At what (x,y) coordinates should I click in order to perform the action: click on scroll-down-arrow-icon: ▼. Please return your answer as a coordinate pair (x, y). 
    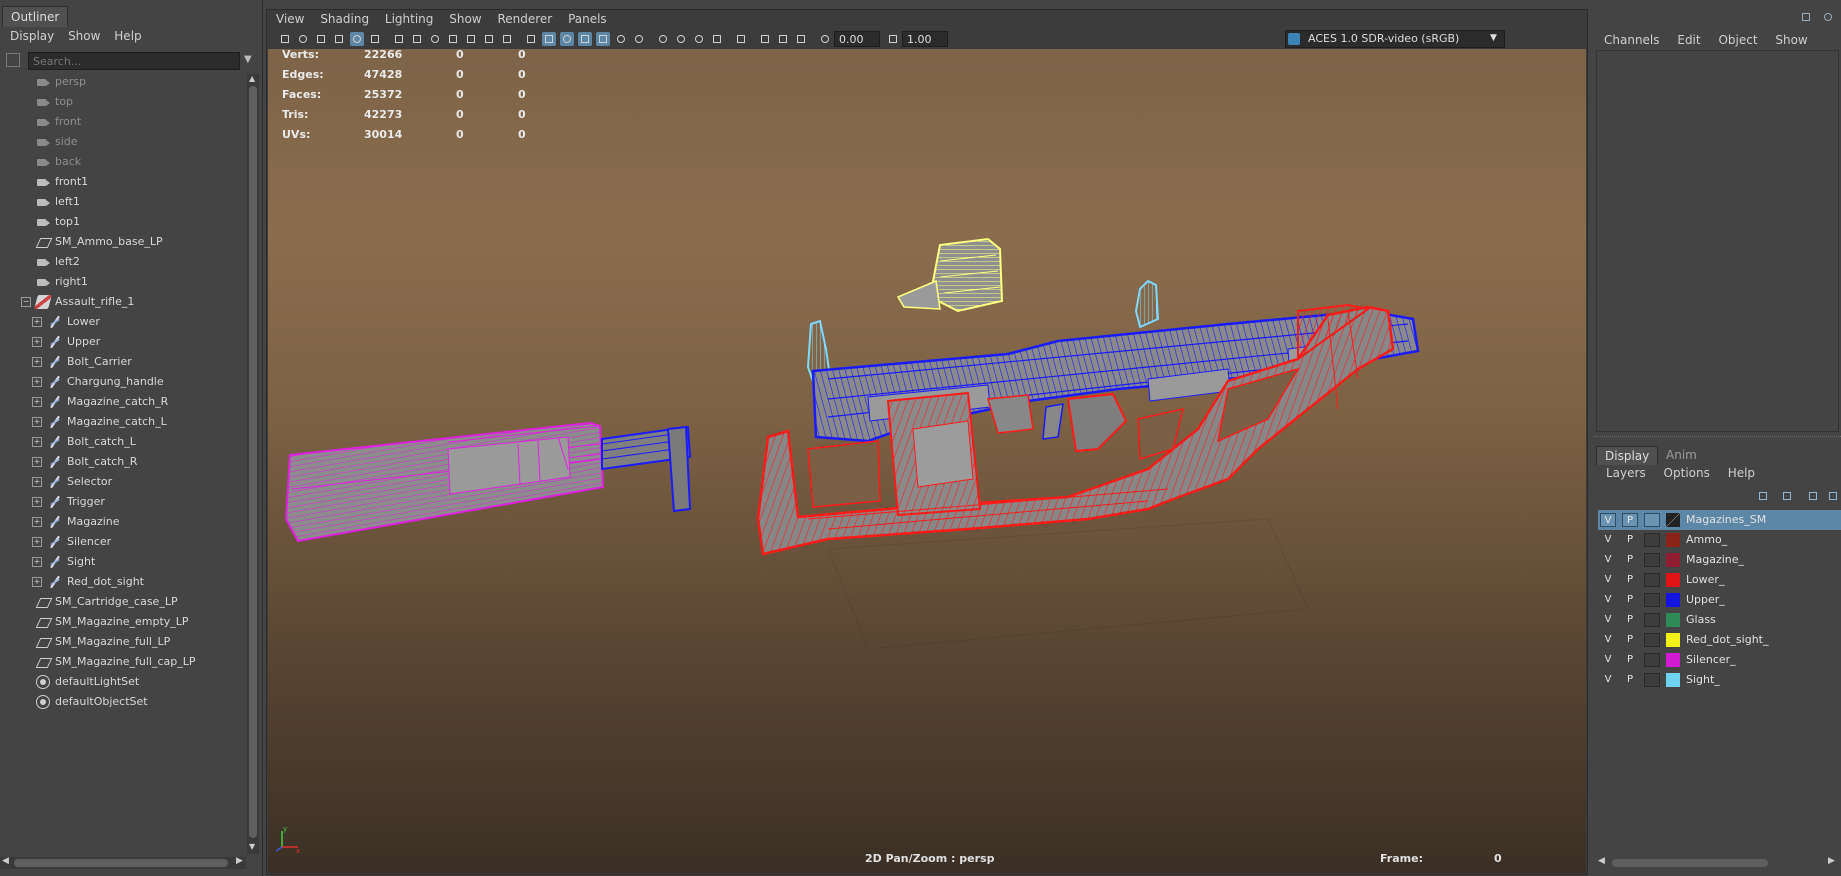
    Looking at the image, I should click on (252, 846).